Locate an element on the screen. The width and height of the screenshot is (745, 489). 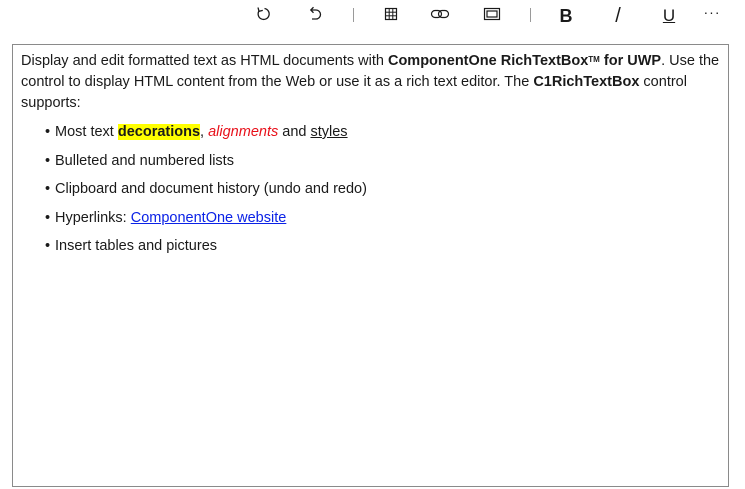
list-item: Hyperlinks: ComponentOne website is located at coordinates (382, 222).